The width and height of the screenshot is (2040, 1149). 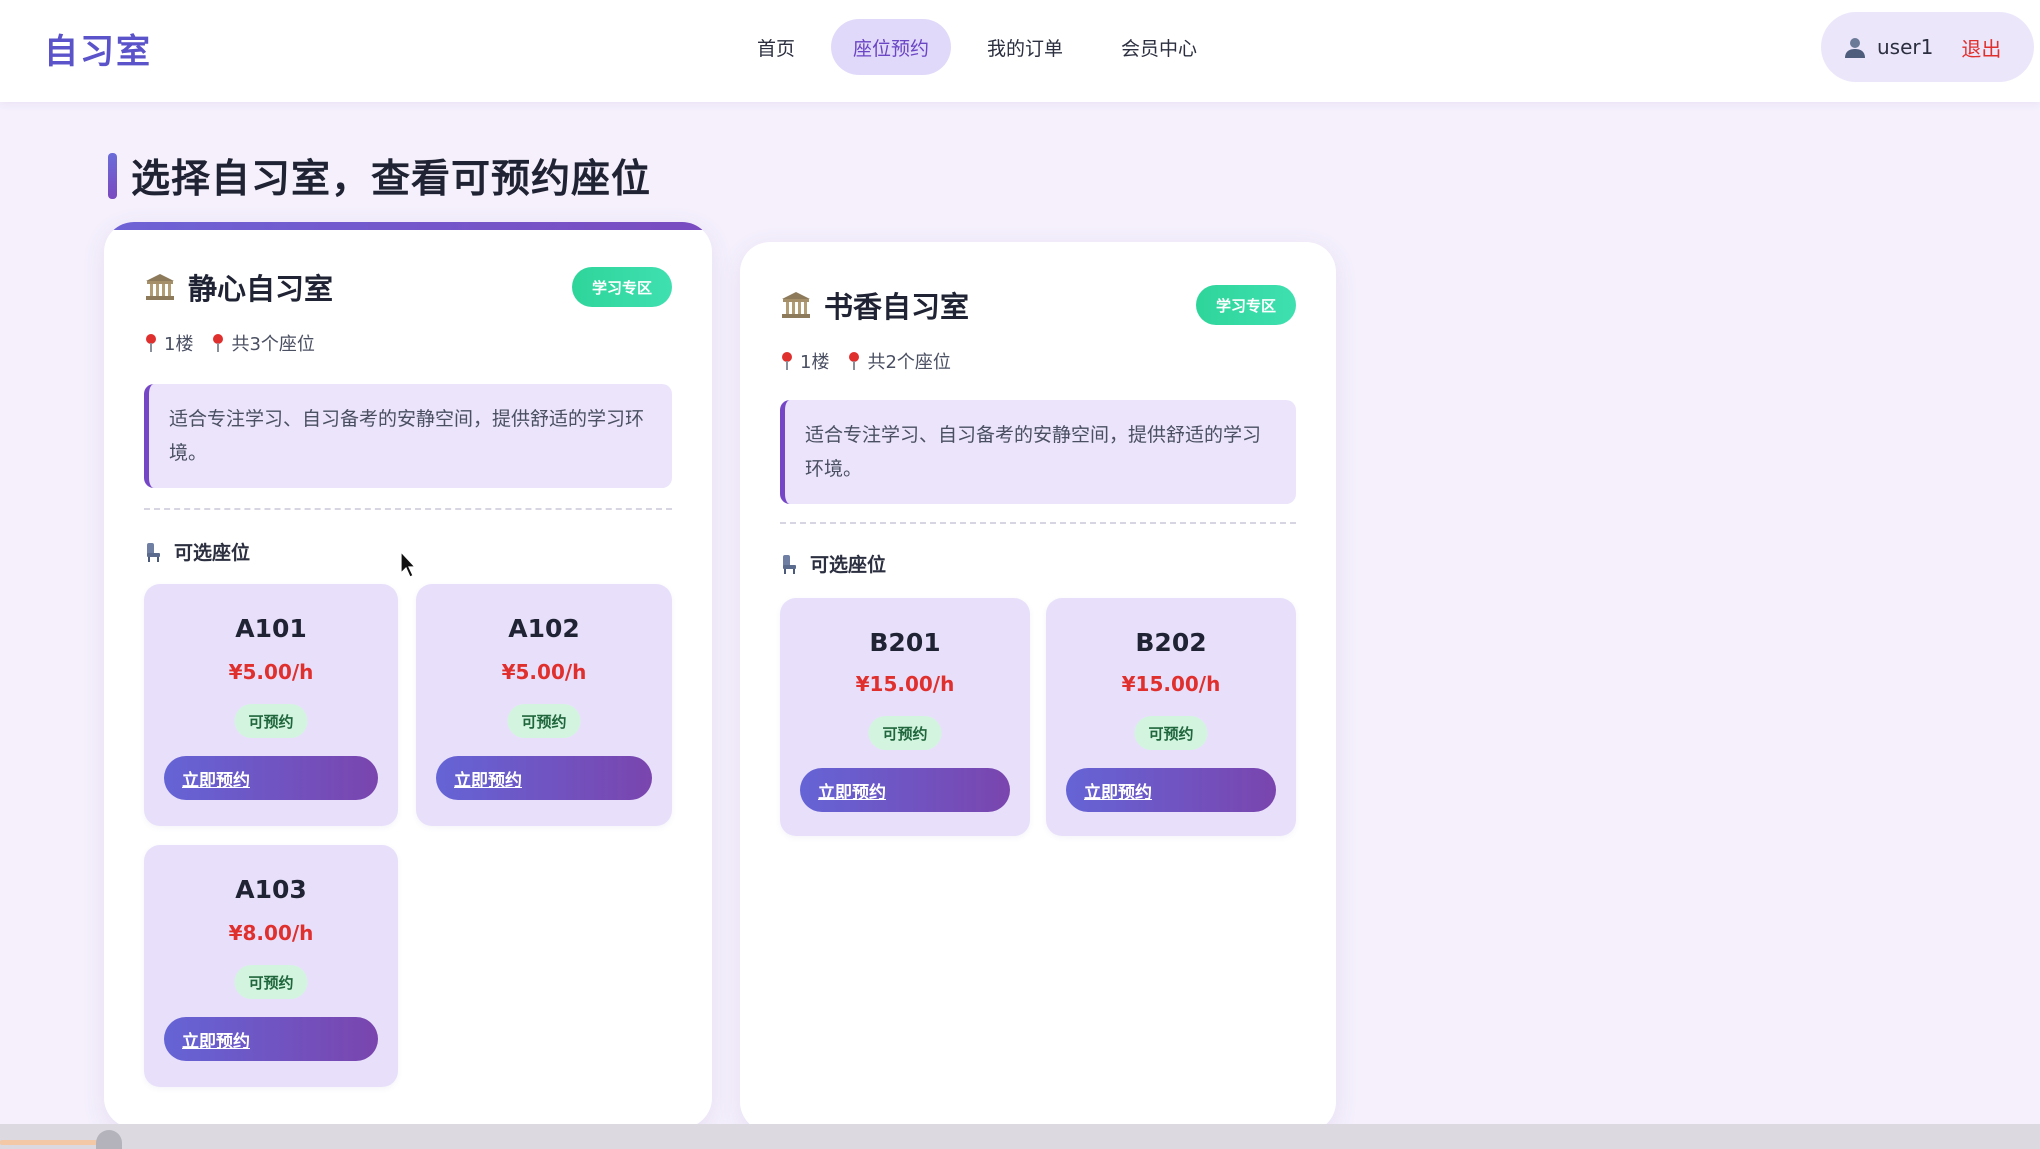 I want to click on username: user1, so click(x=1905, y=47).